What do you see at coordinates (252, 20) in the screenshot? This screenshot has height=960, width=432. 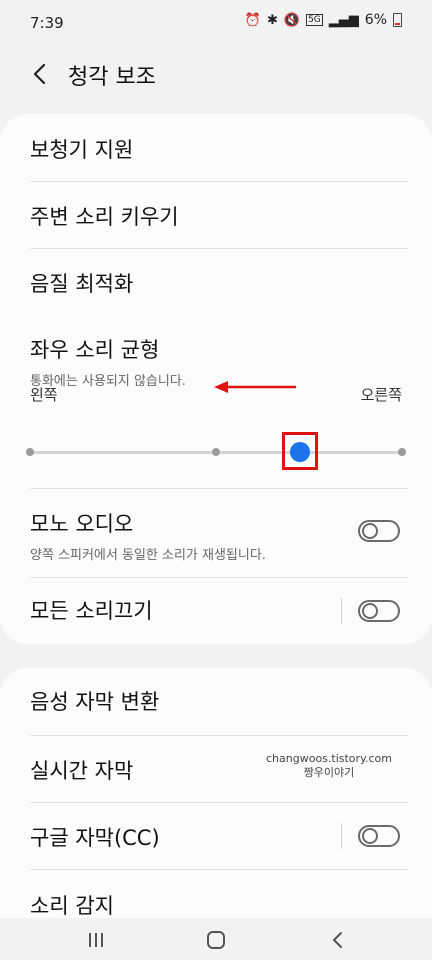 I see `alarm-icon: ⏰` at bounding box center [252, 20].